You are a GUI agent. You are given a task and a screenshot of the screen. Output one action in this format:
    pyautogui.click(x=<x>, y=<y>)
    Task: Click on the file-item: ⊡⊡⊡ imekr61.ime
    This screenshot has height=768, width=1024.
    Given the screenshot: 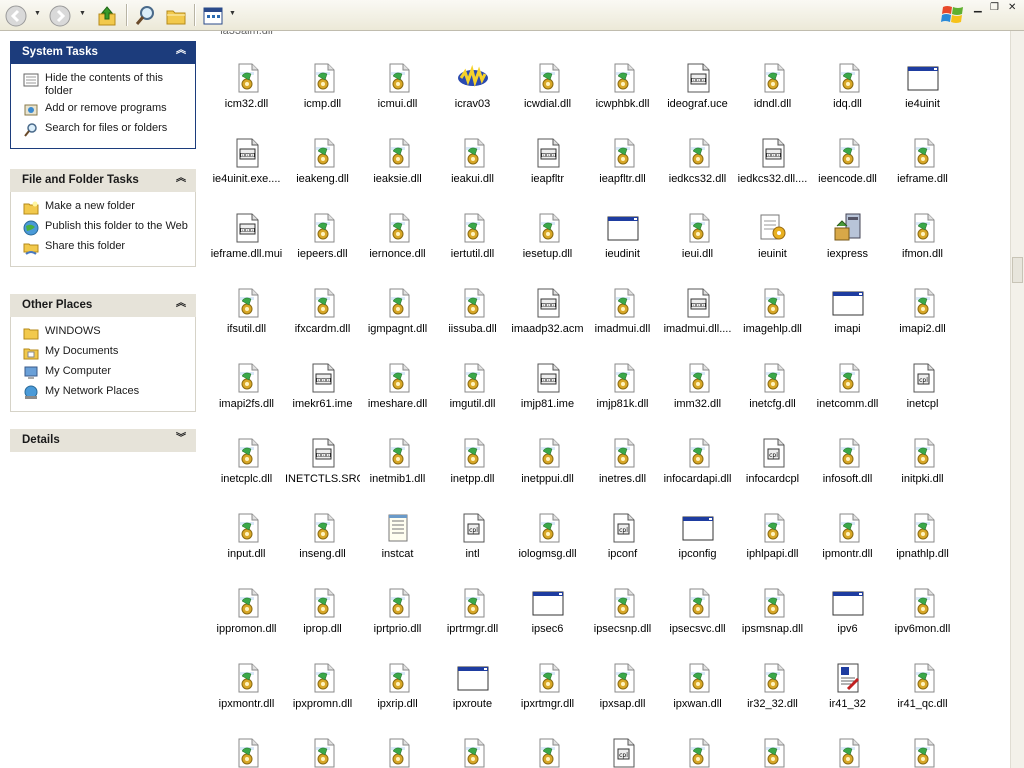 What is the action you would take?
    pyautogui.click(x=322, y=386)
    